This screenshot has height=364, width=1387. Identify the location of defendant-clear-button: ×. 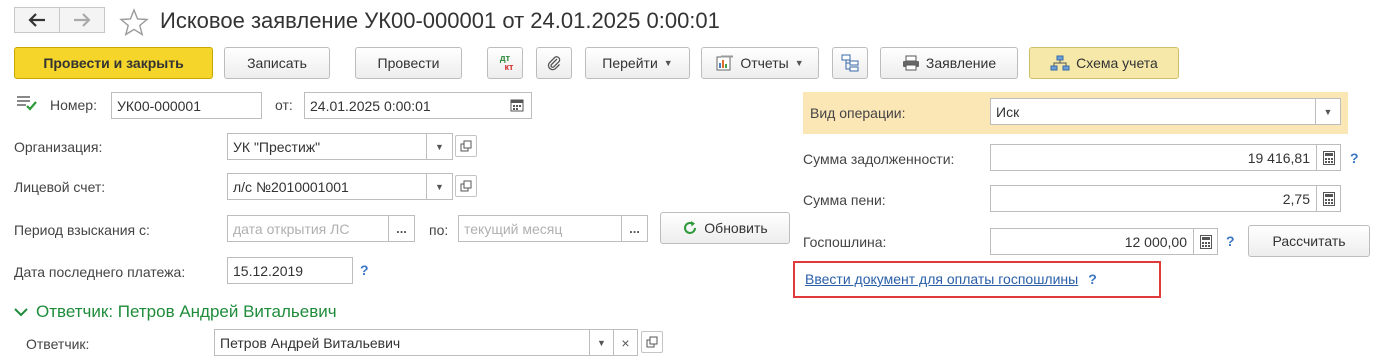
(625, 342).